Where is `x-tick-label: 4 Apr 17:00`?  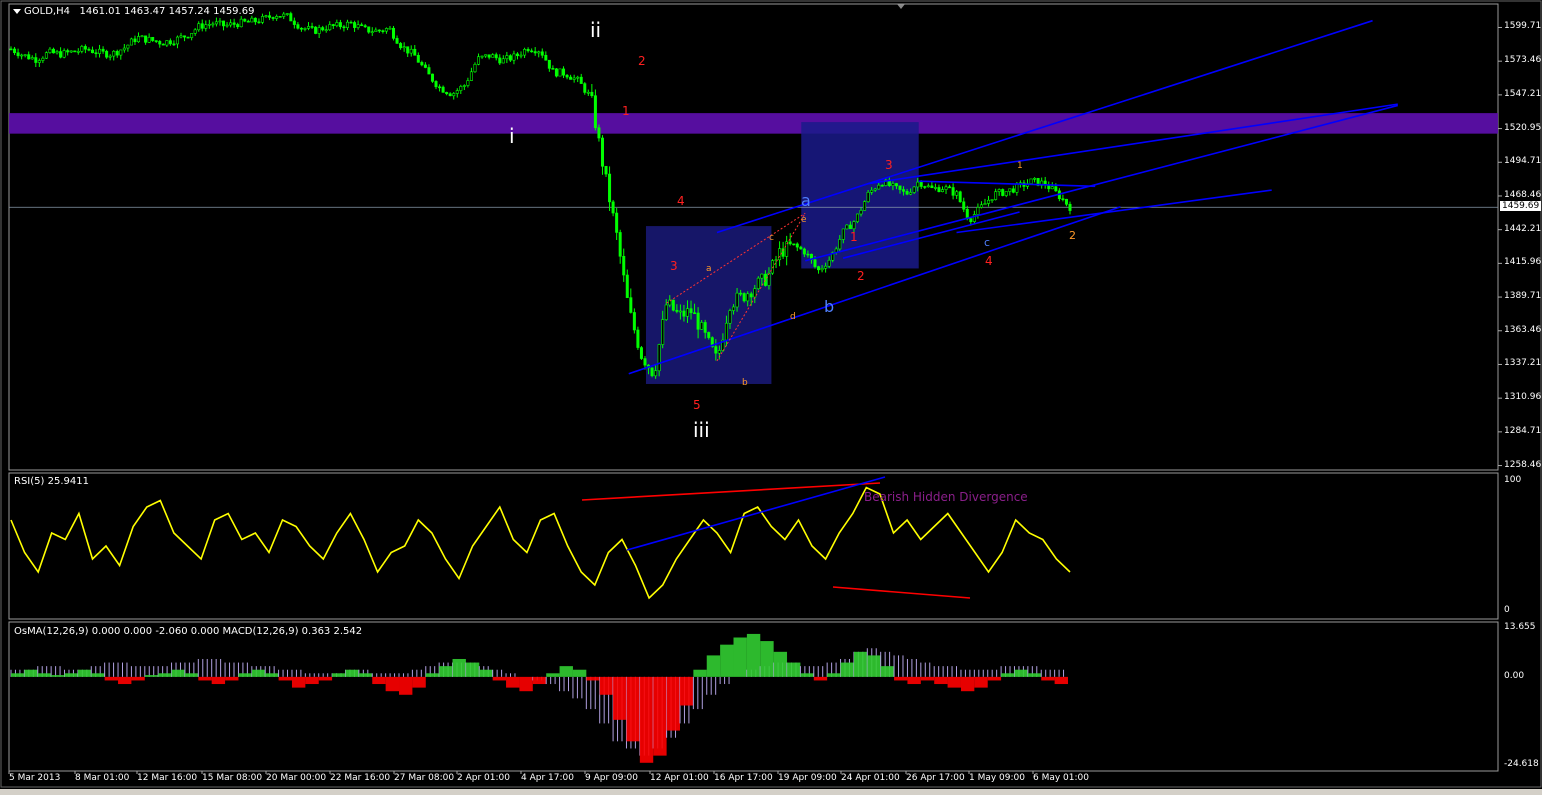 x-tick-label: 4 Apr 17:00 is located at coordinates (547, 778).